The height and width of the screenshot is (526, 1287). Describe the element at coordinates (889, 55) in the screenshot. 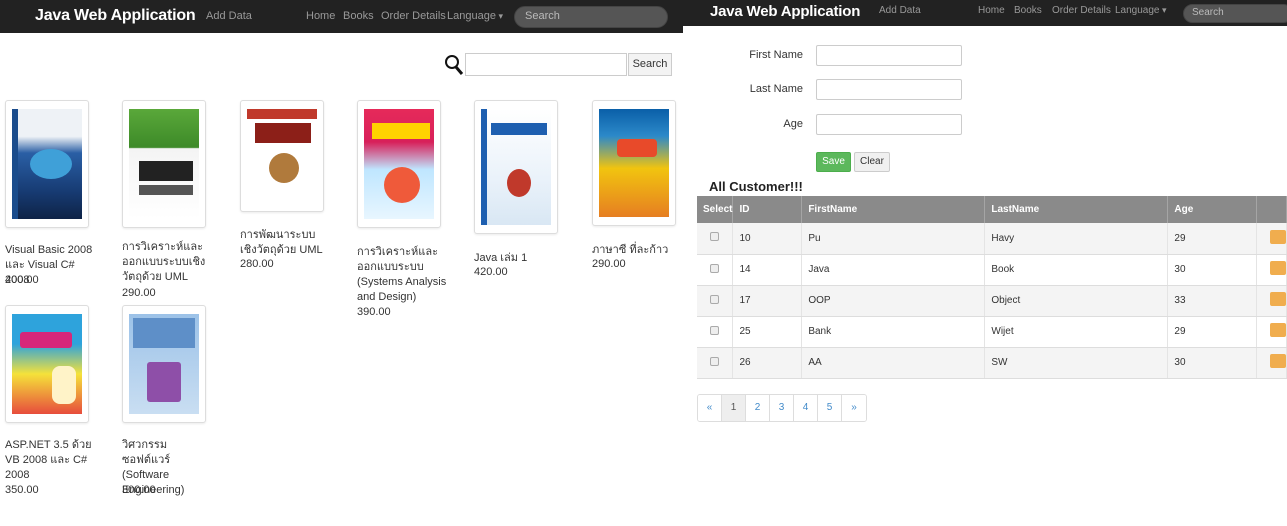

I see `first-name-field` at that location.